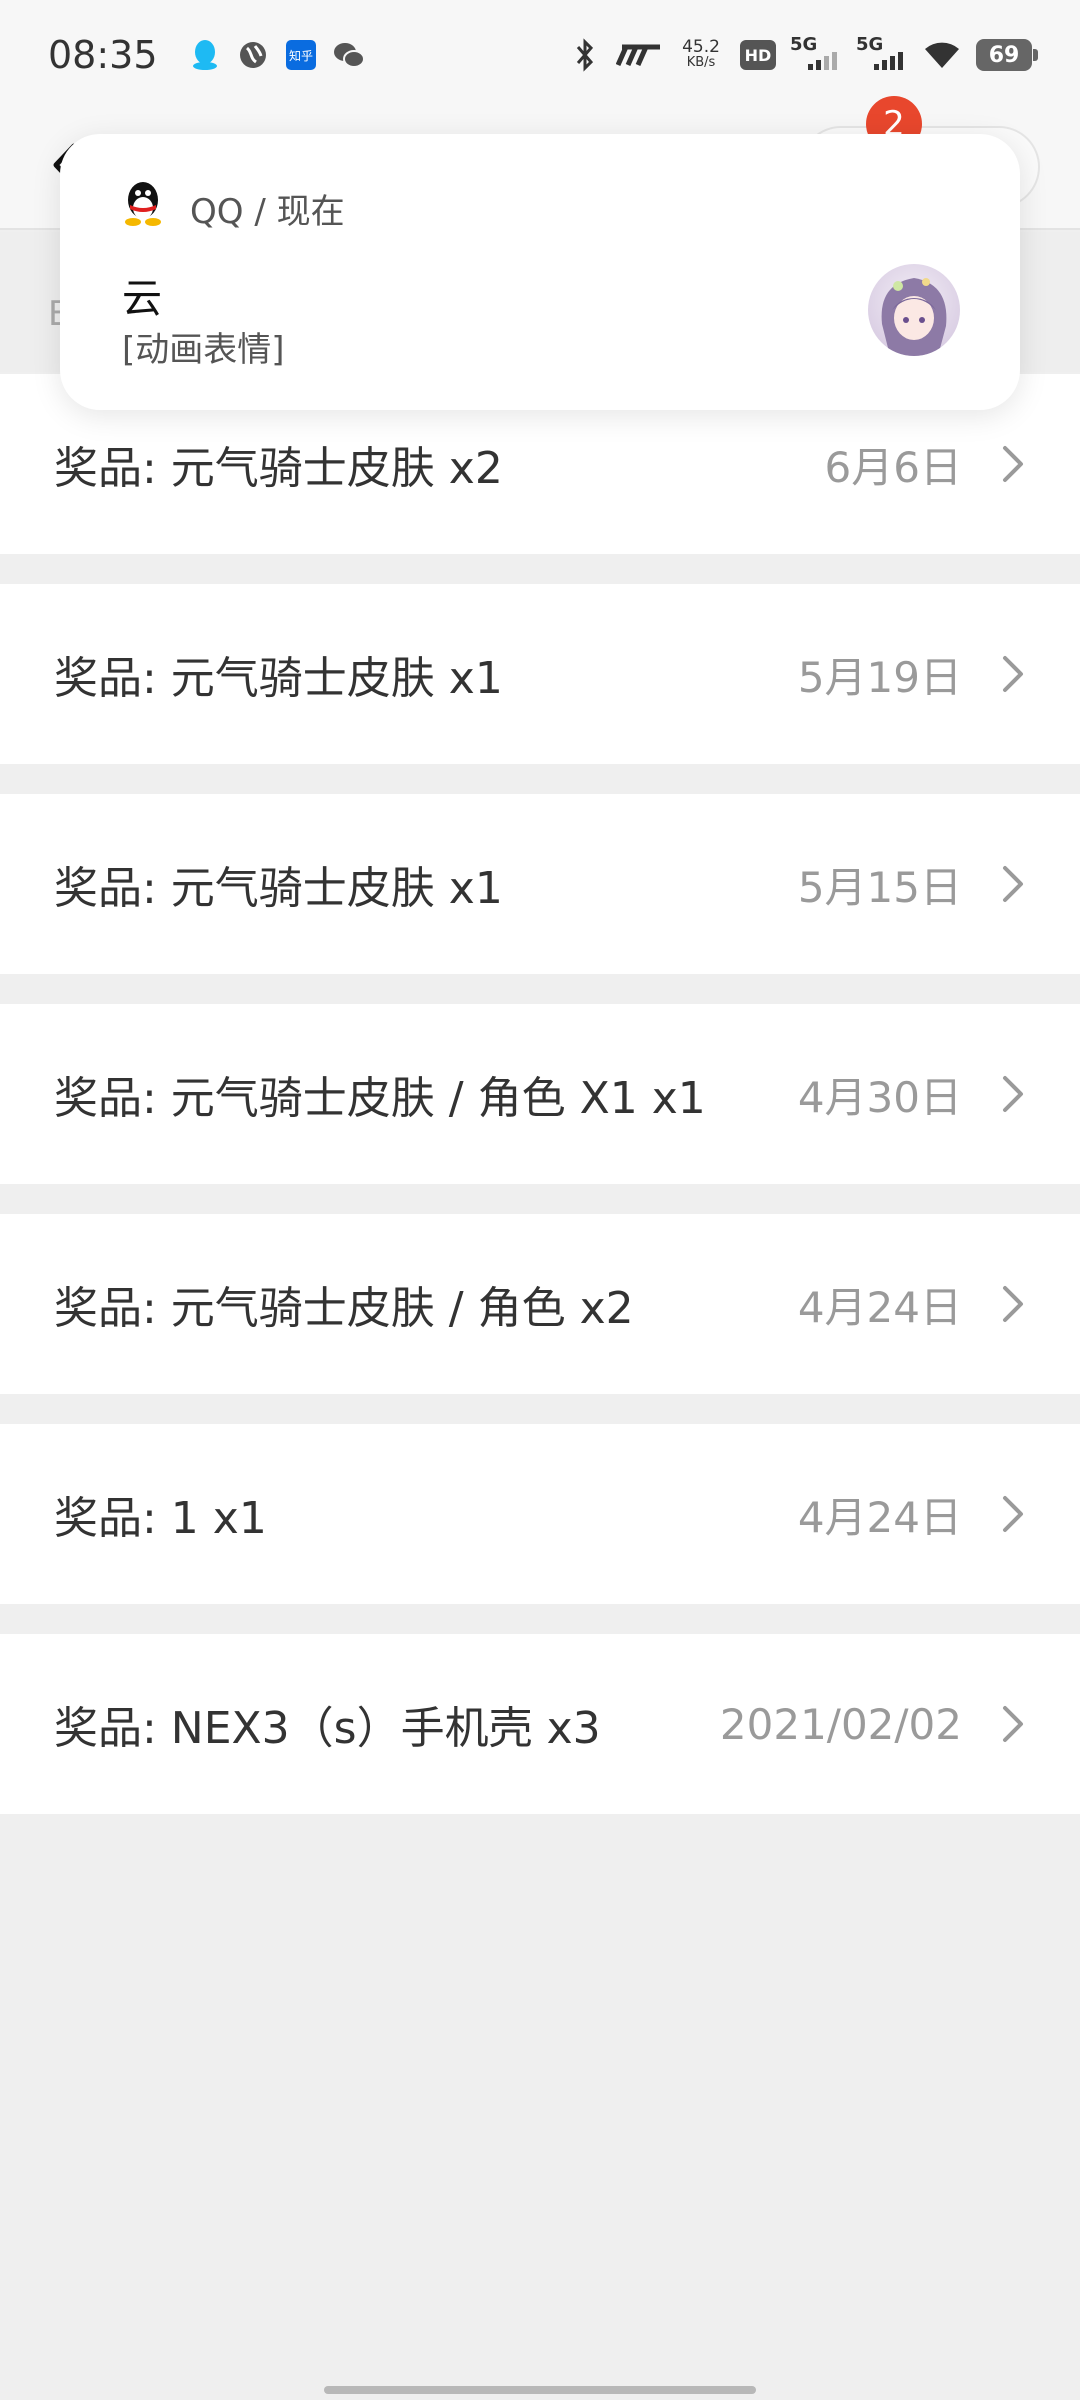 The height and width of the screenshot is (2400, 1080). I want to click on sender-avatar, so click(914, 310).